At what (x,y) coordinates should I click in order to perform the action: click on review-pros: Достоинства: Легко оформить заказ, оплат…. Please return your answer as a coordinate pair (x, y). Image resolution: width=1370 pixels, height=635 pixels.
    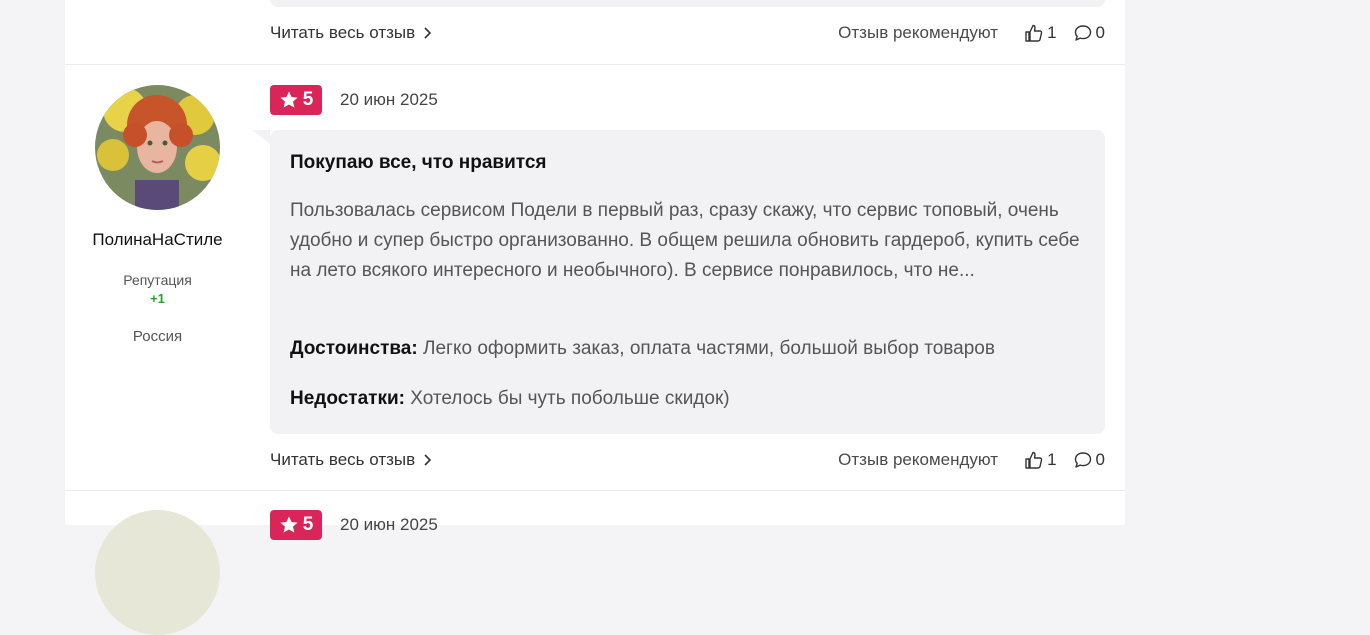
    Looking at the image, I should click on (642, 349).